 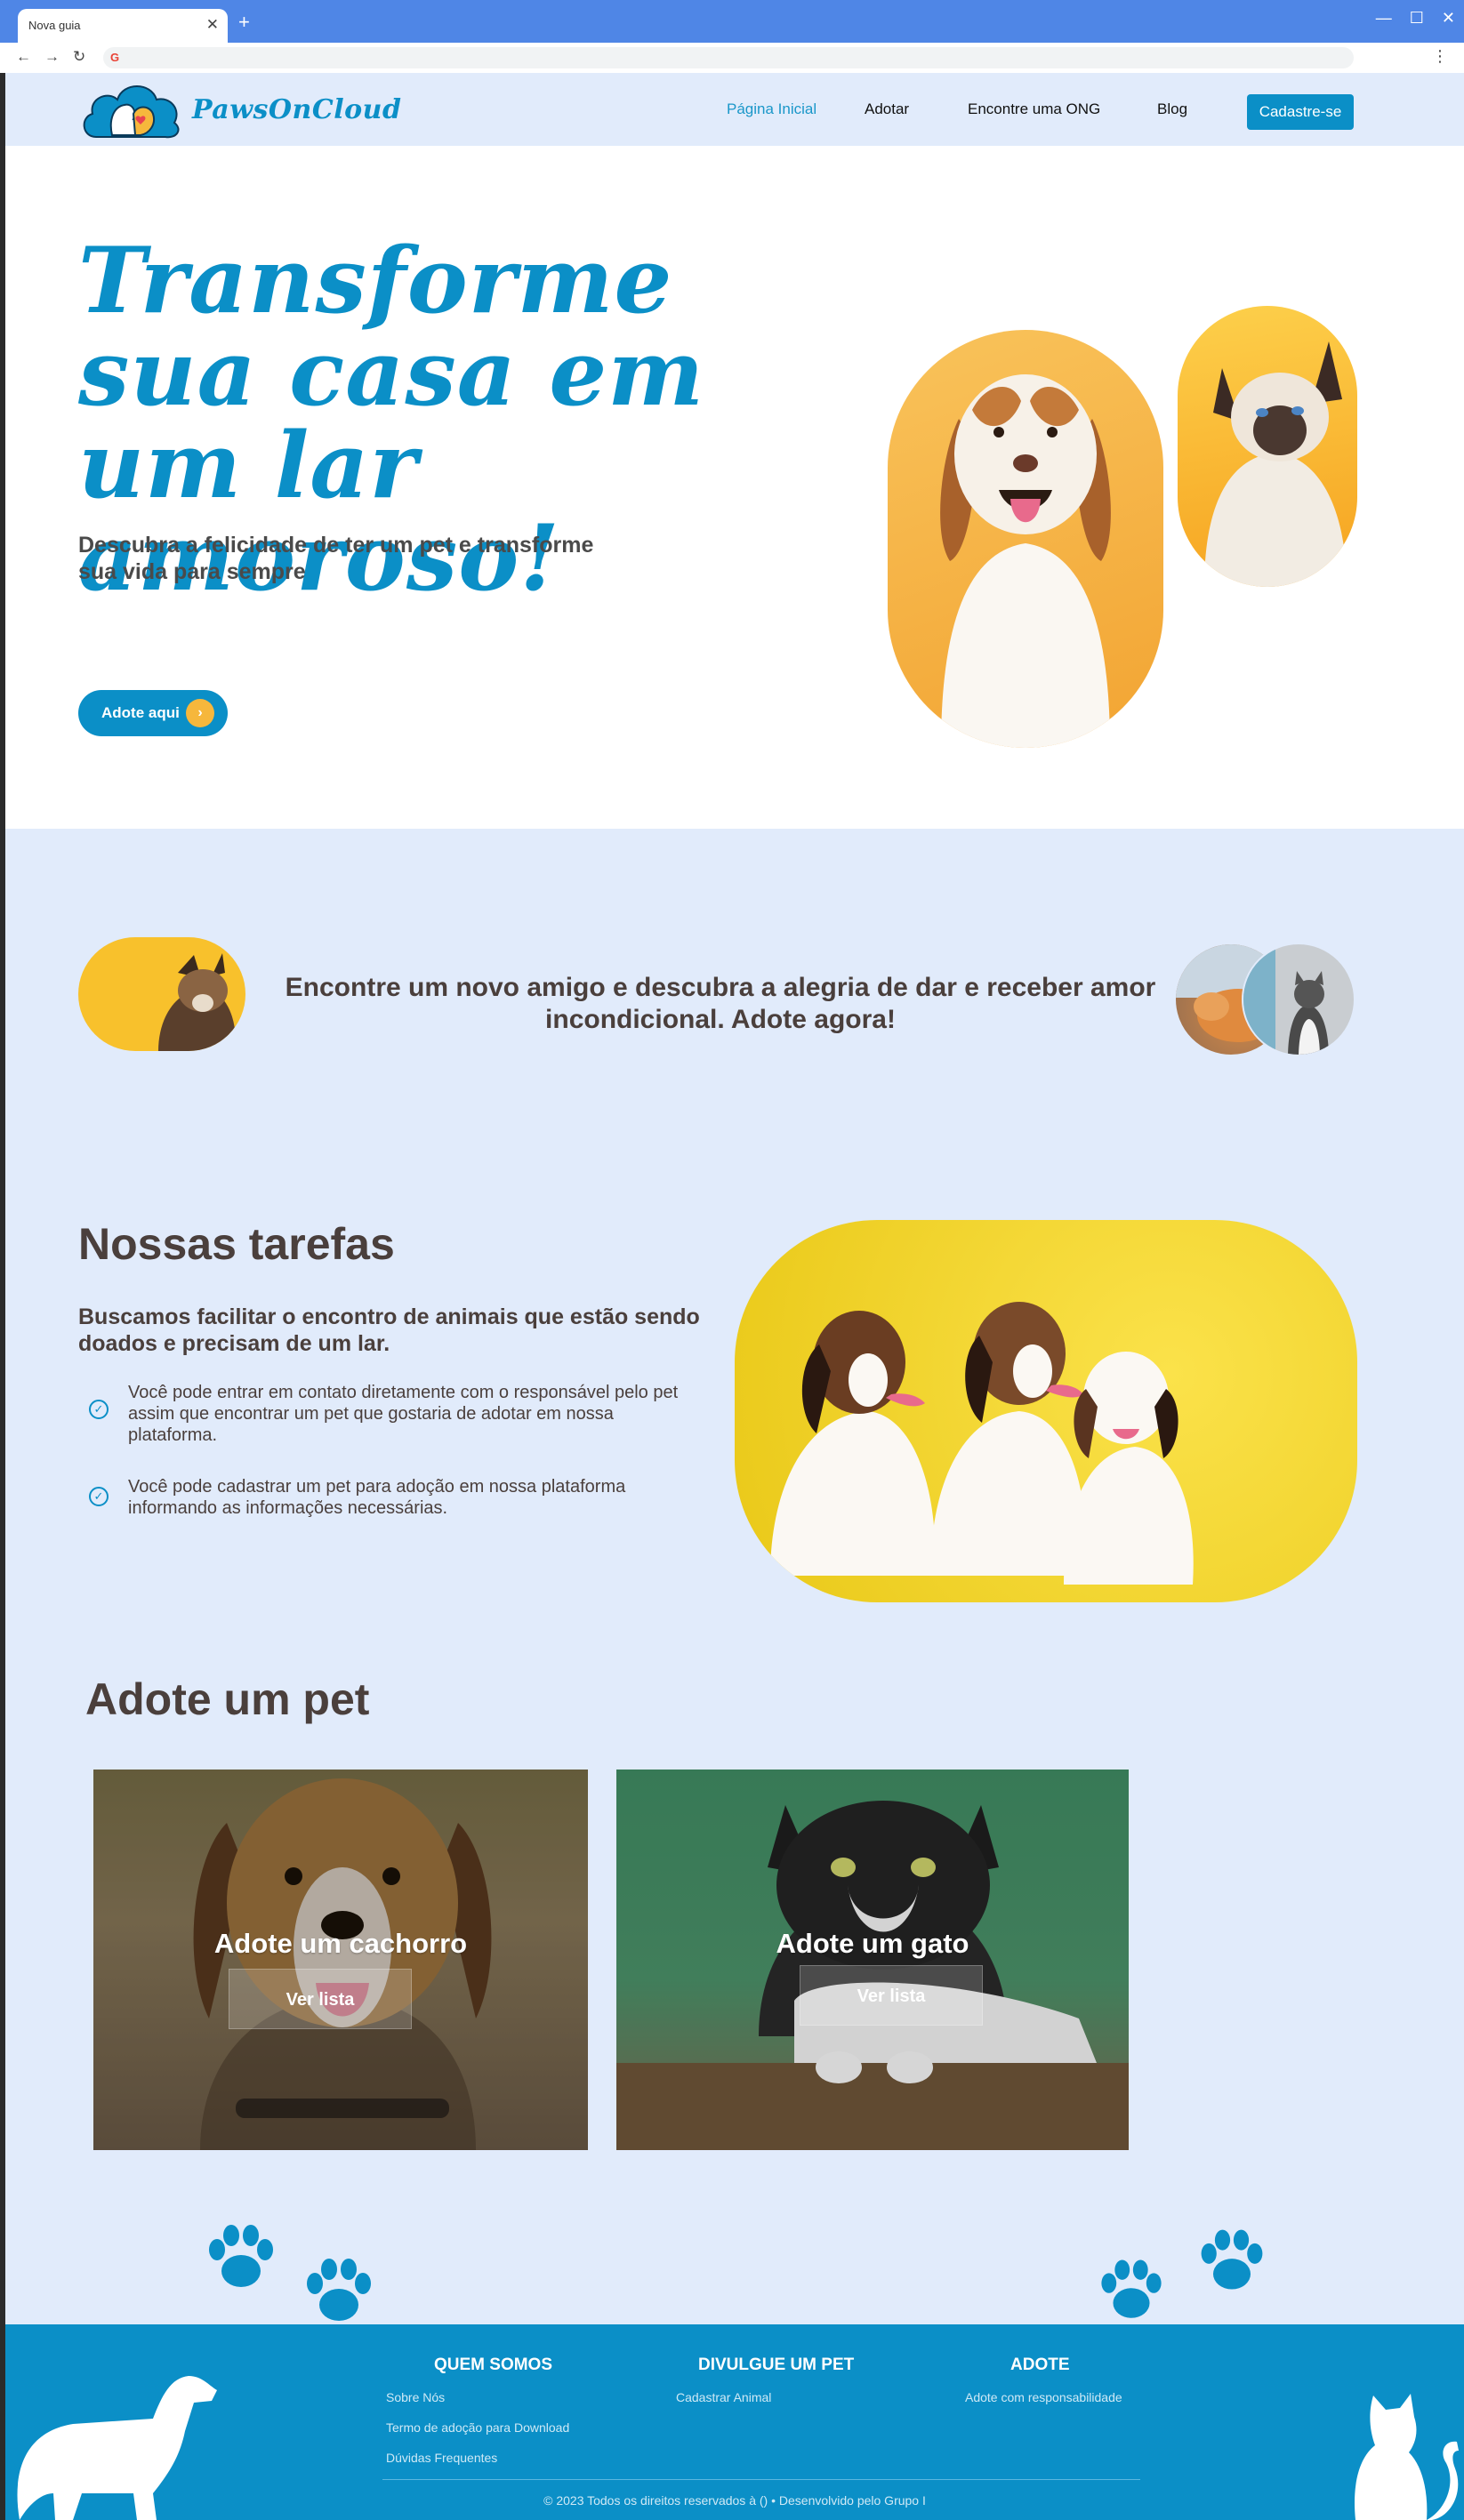 I want to click on adopt-title: Adote um pet, so click(x=228, y=1699).